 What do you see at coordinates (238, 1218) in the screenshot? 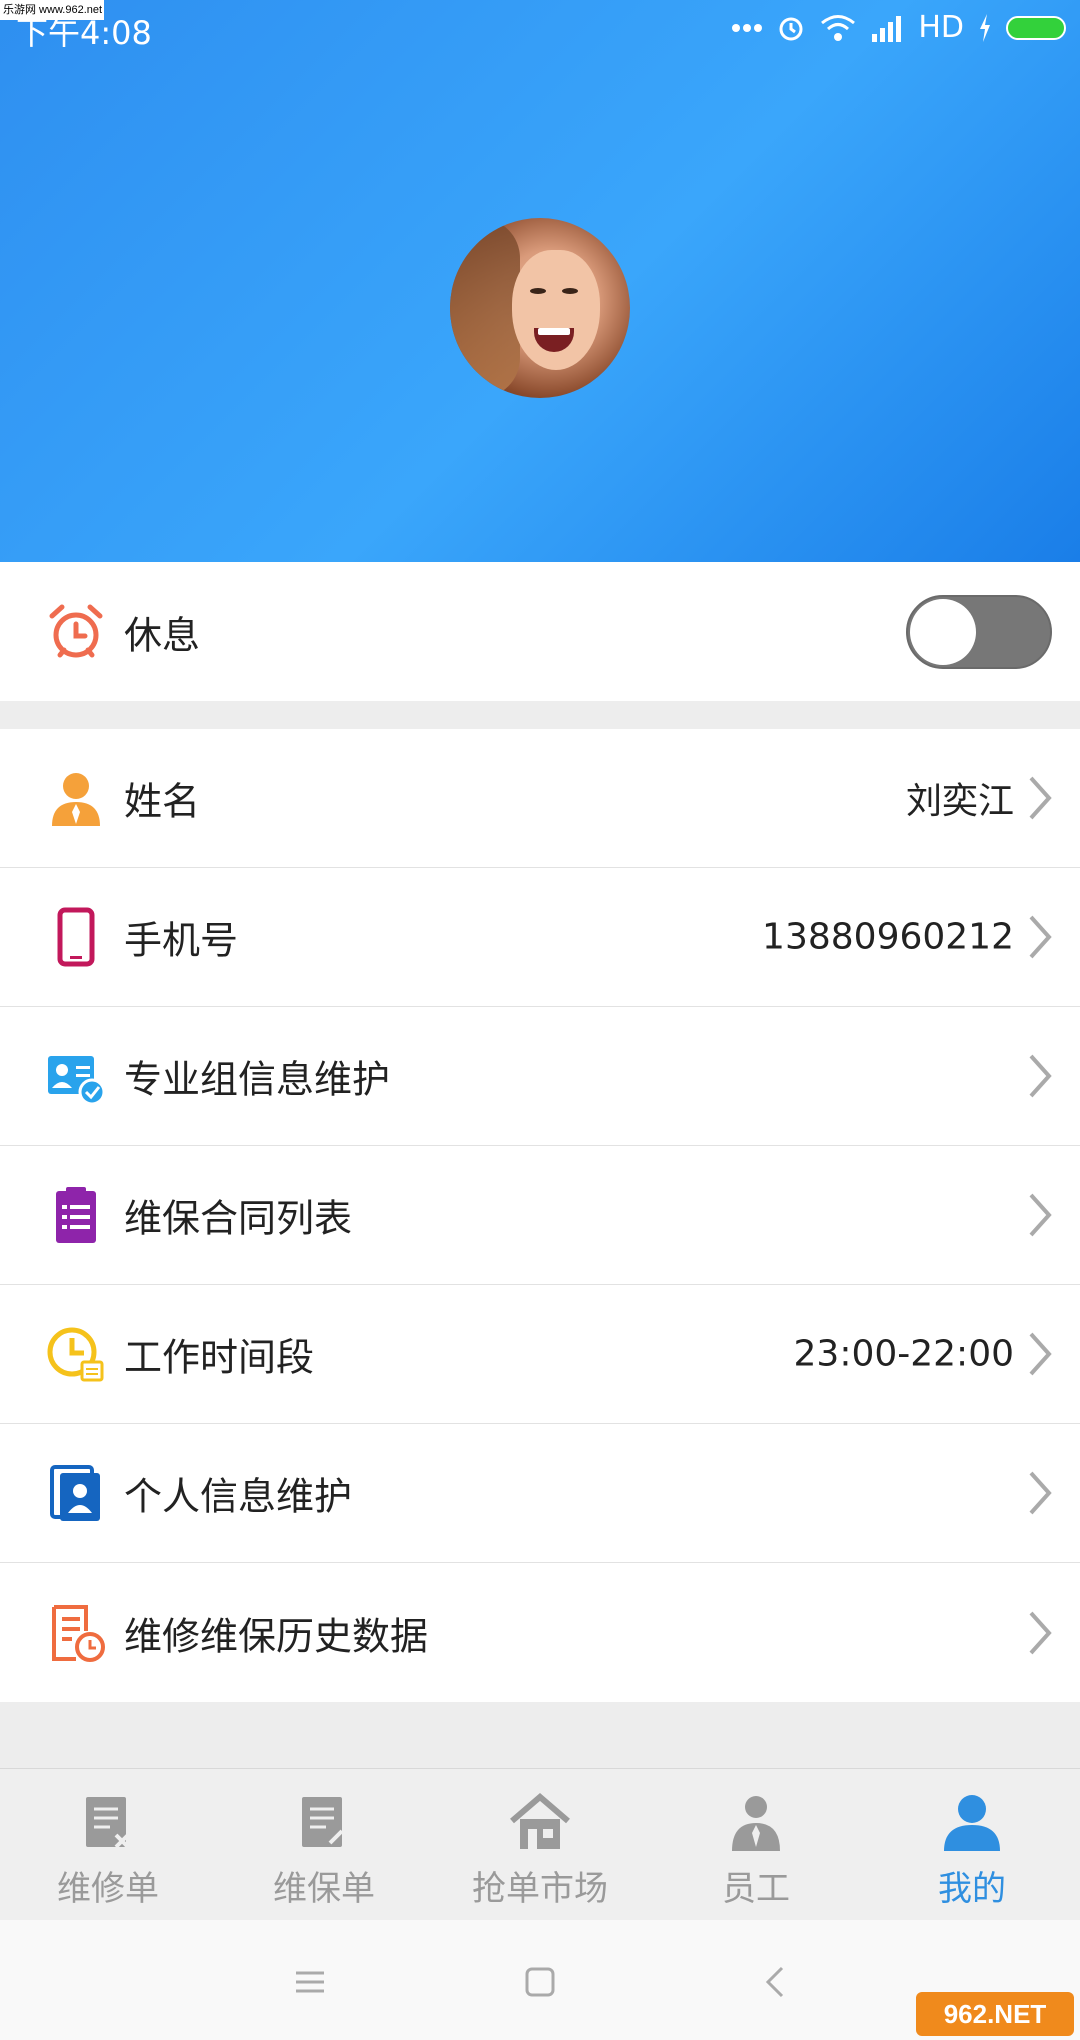
I see `row-label: 维保合同列表` at bounding box center [238, 1218].